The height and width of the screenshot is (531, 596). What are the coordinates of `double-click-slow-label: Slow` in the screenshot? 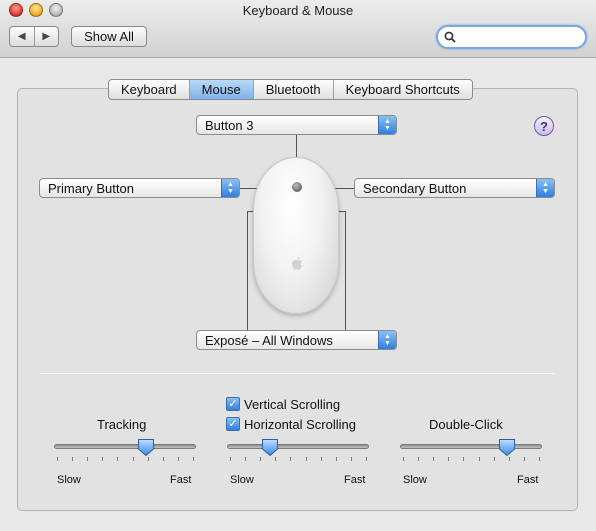 It's located at (415, 480).